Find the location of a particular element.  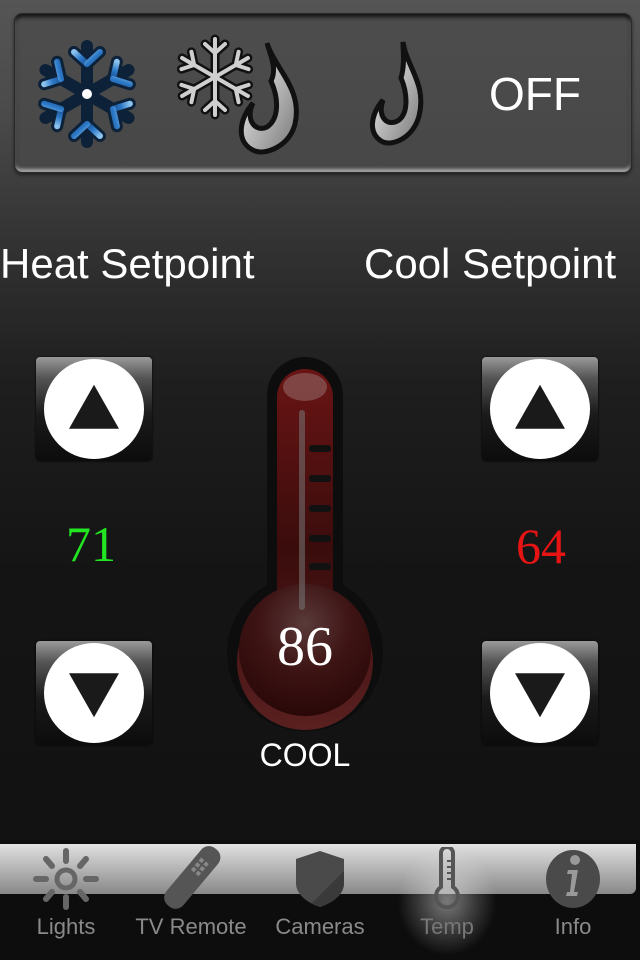

heat-setpoint-value: 71 is located at coordinates (91, 544).